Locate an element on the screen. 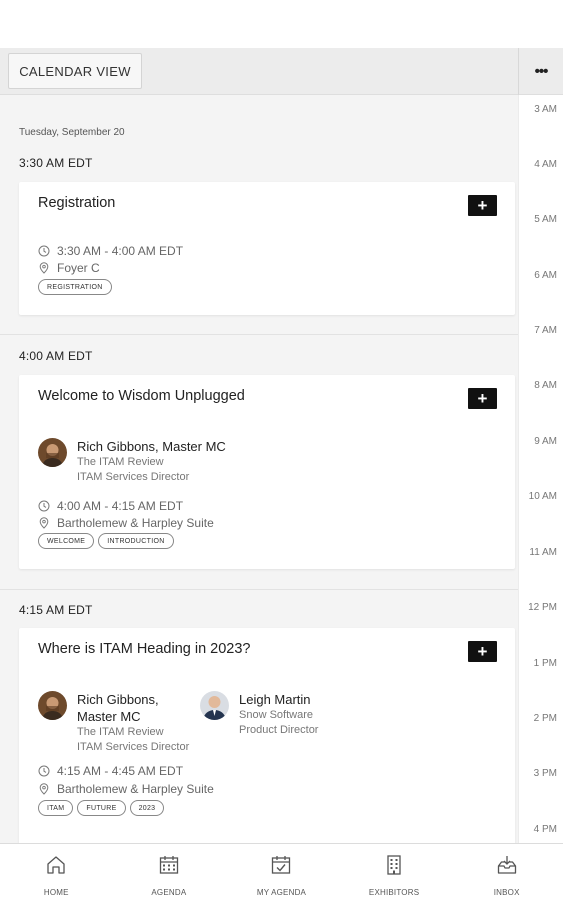 The width and height of the screenshot is (563, 900). session-time: 4:15 AM - 4:45 AM EDT is located at coordinates (120, 771).